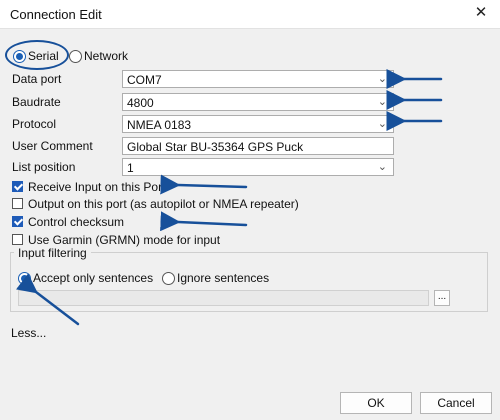 Image resolution: width=500 pixels, height=420 pixels. I want to click on arrow-accept-sentences, so click(48, 299).